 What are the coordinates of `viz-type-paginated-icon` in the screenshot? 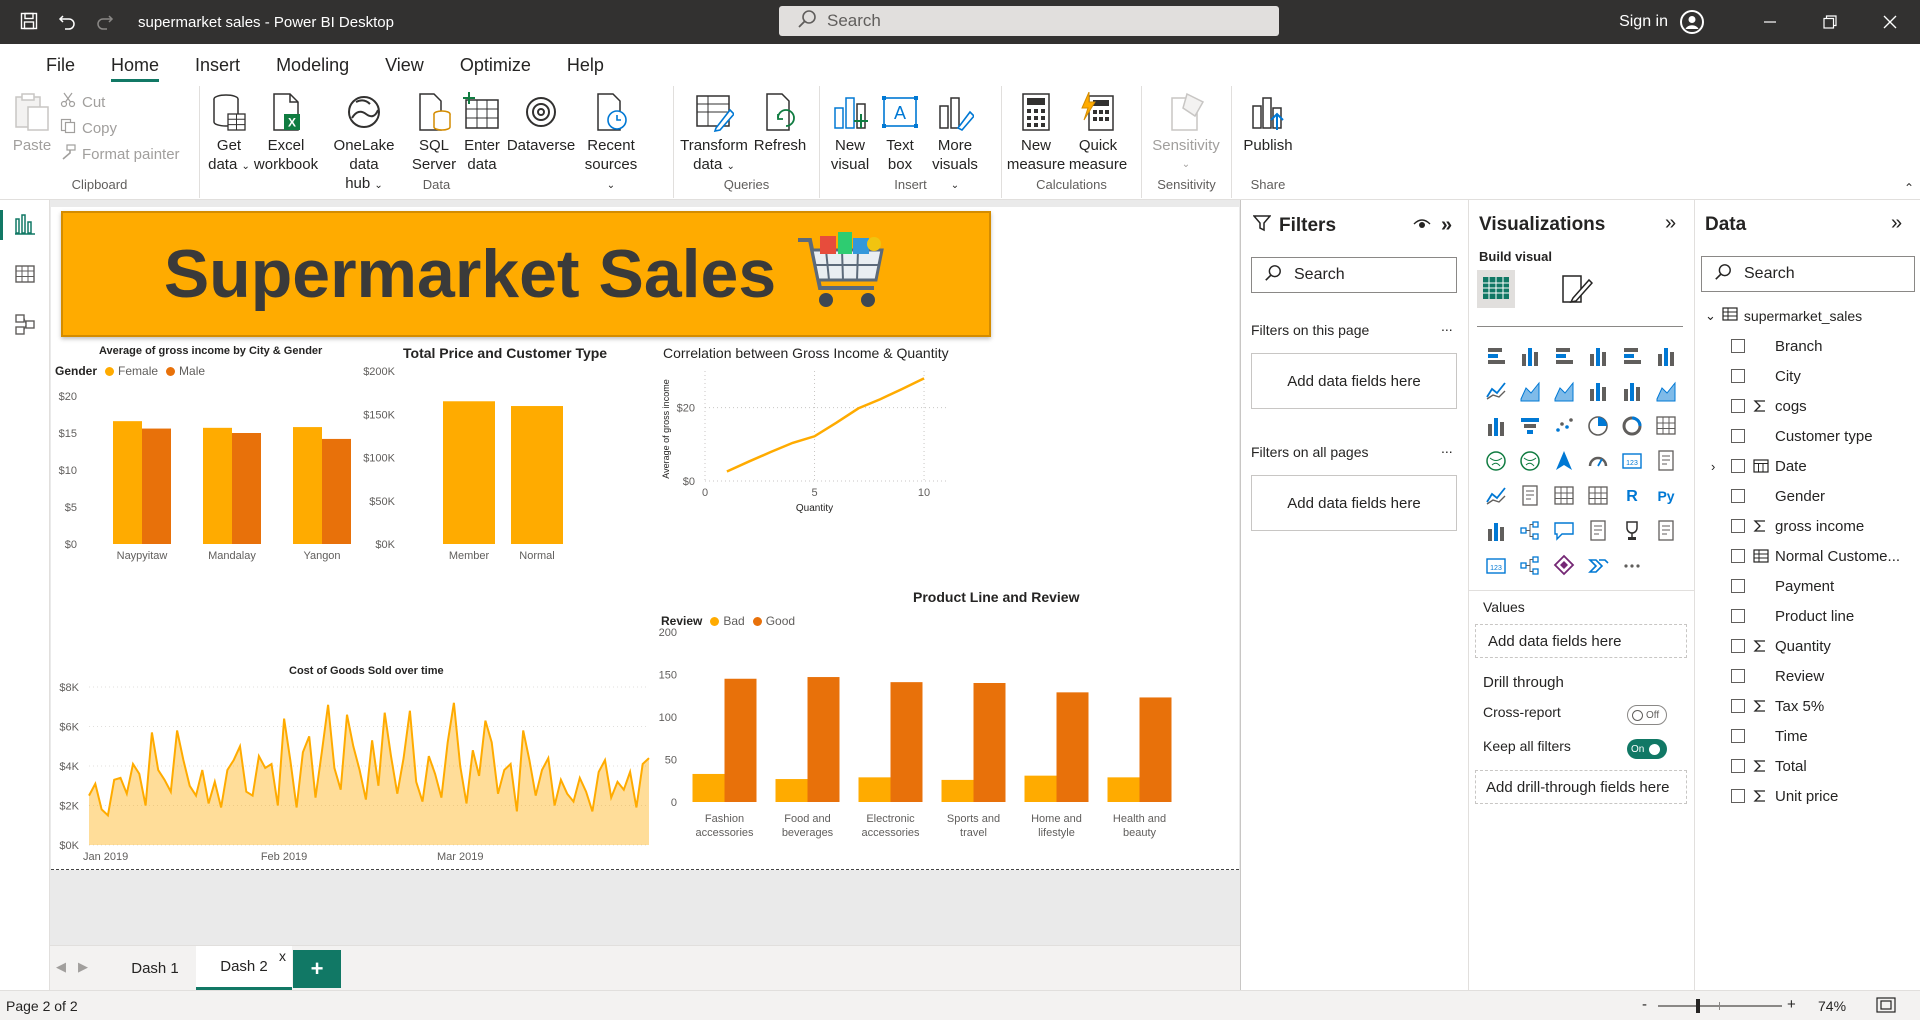 It's located at (1666, 530).